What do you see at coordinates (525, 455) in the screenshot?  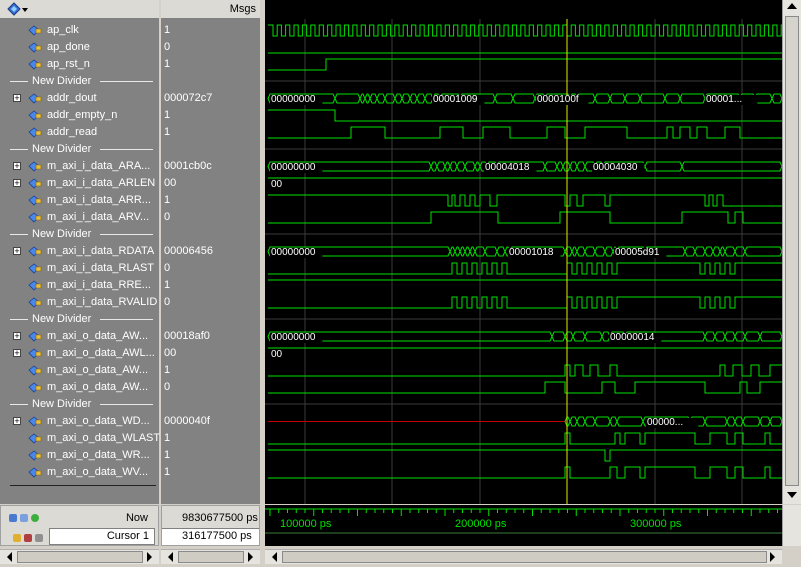 I see `wready-waveform` at bounding box center [525, 455].